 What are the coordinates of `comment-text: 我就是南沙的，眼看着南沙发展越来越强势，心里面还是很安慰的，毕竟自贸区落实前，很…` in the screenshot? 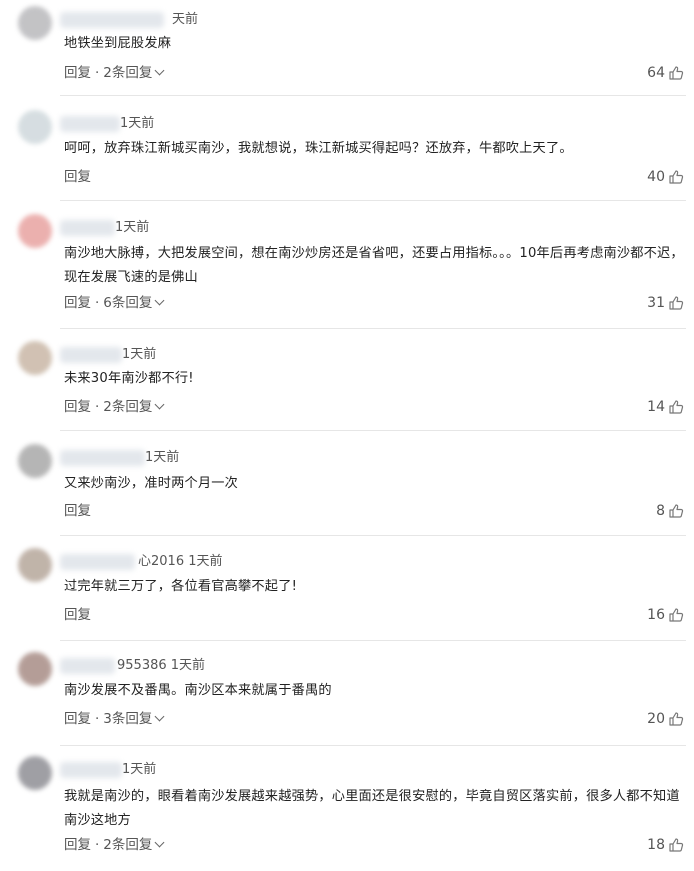 It's located at (372, 808).